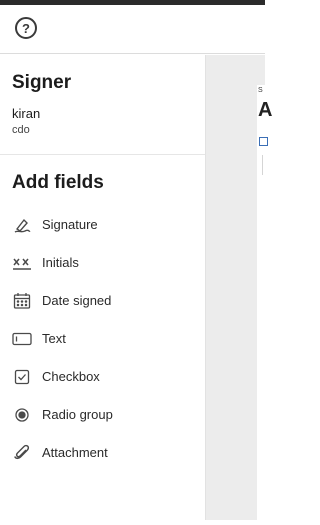 The height and width of the screenshot is (525, 320). I want to click on text-field-icon, so click(22, 339).